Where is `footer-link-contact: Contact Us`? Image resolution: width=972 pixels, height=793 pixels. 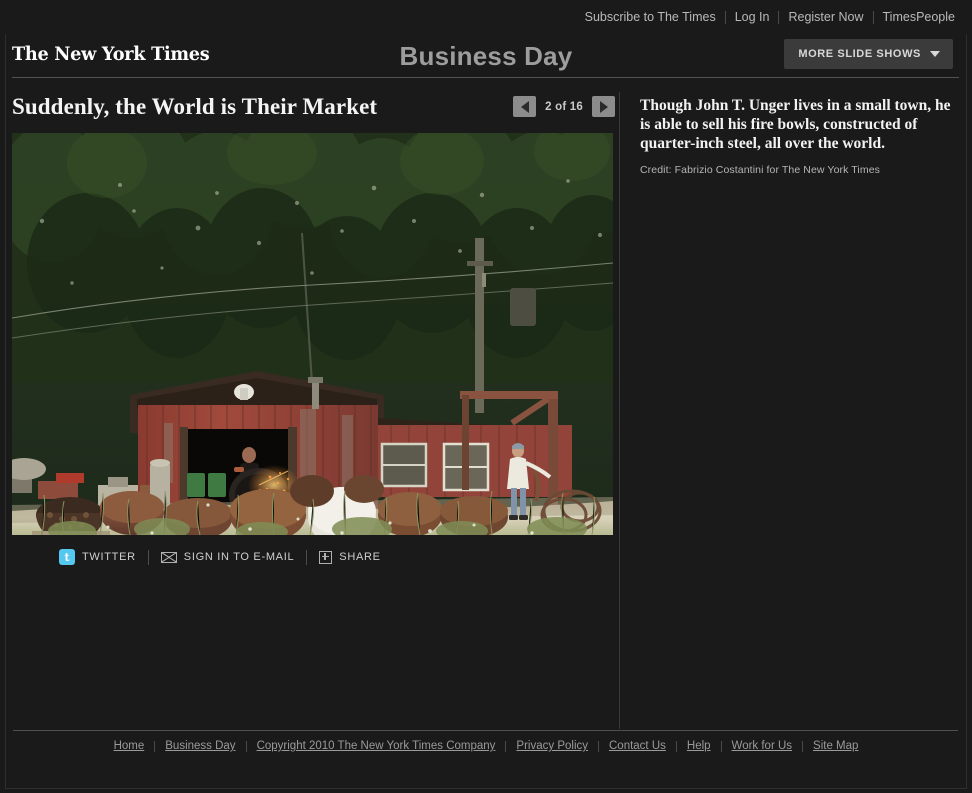 footer-link-contact: Contact Us is located at coordinates (637, 746).